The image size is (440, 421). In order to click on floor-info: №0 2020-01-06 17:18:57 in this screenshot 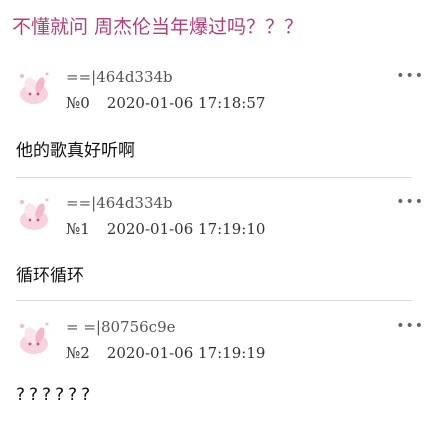, I will do `click(165, 103)`.